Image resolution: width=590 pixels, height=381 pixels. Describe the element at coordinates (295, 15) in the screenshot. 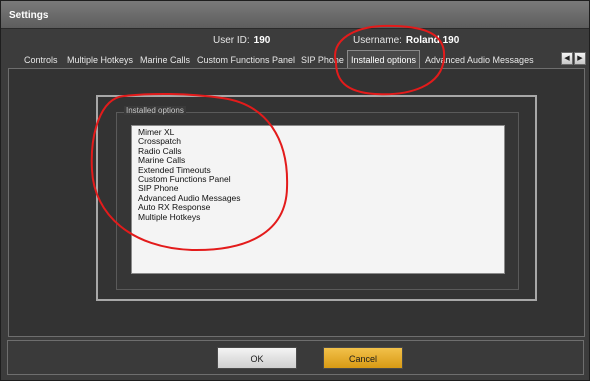

I see `title-bar: Settings` at that location.